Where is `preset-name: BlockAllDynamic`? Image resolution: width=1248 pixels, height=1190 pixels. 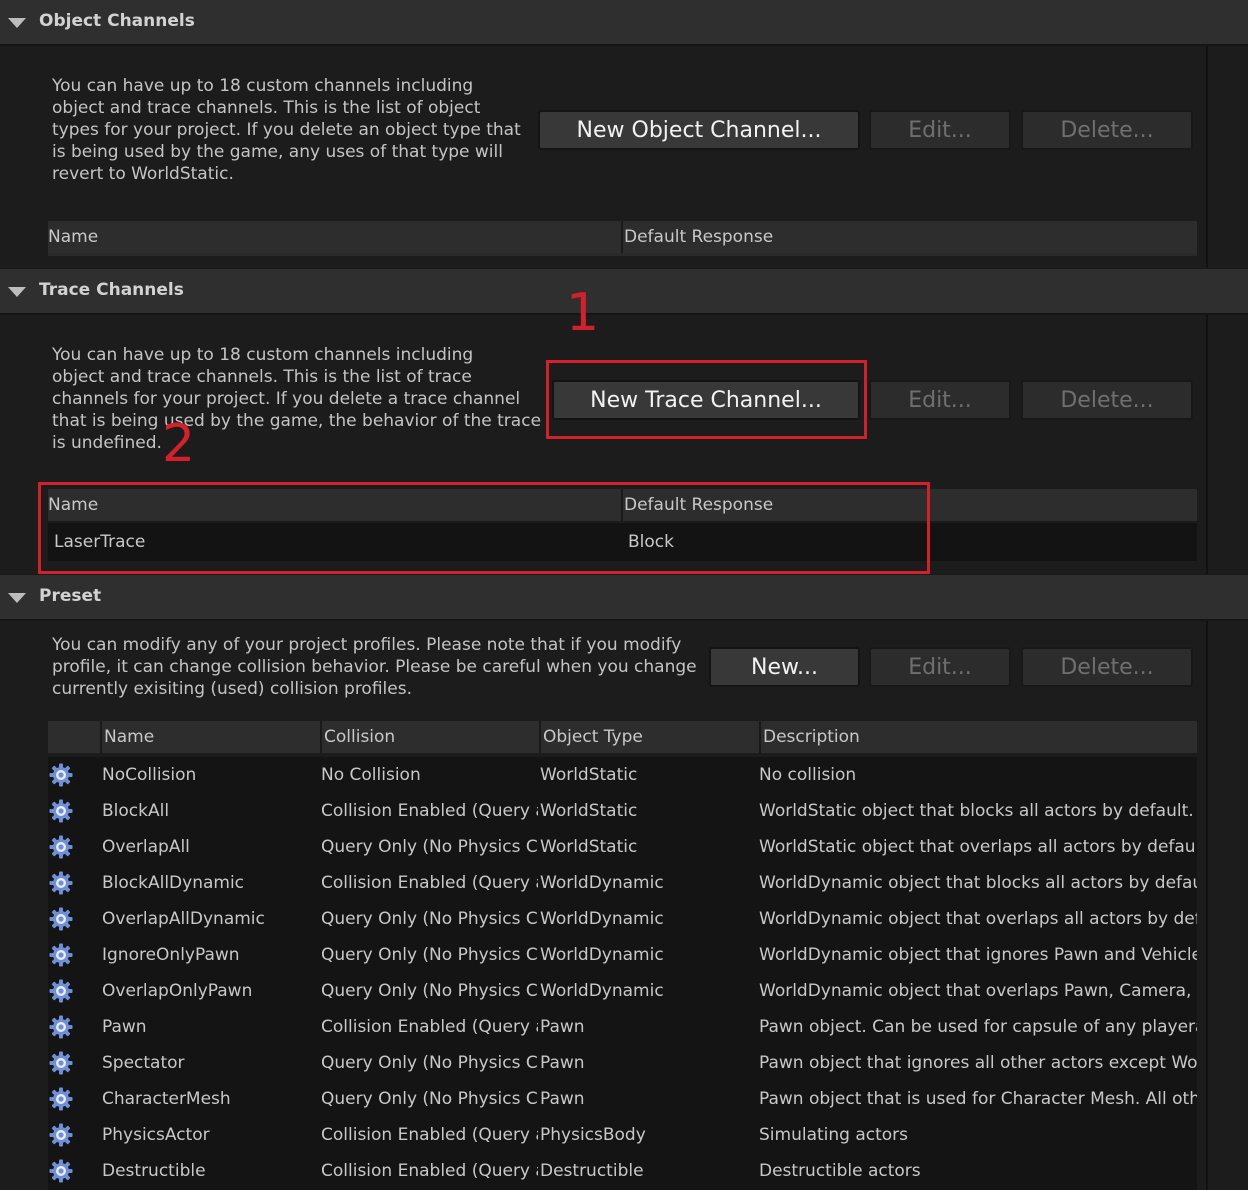
preset-name: BlockAllDynamic is located at coordinates (173, 883).